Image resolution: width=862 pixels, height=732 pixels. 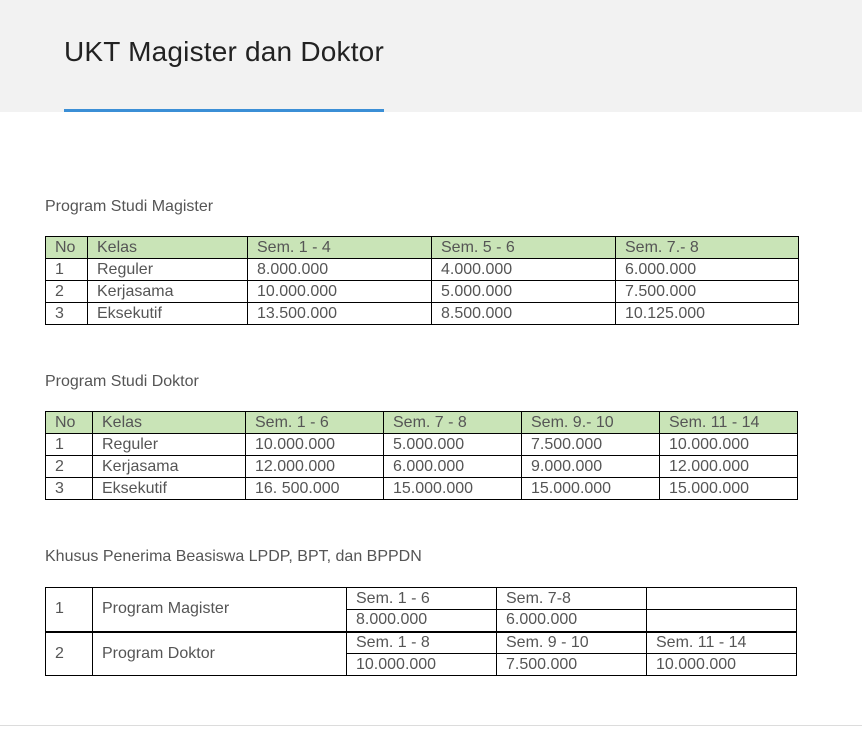 What do you see at coordinates (571, 598) in the screenshot?
I see `semester-label: Sem. 7-8` at bounding box center [571, 598].